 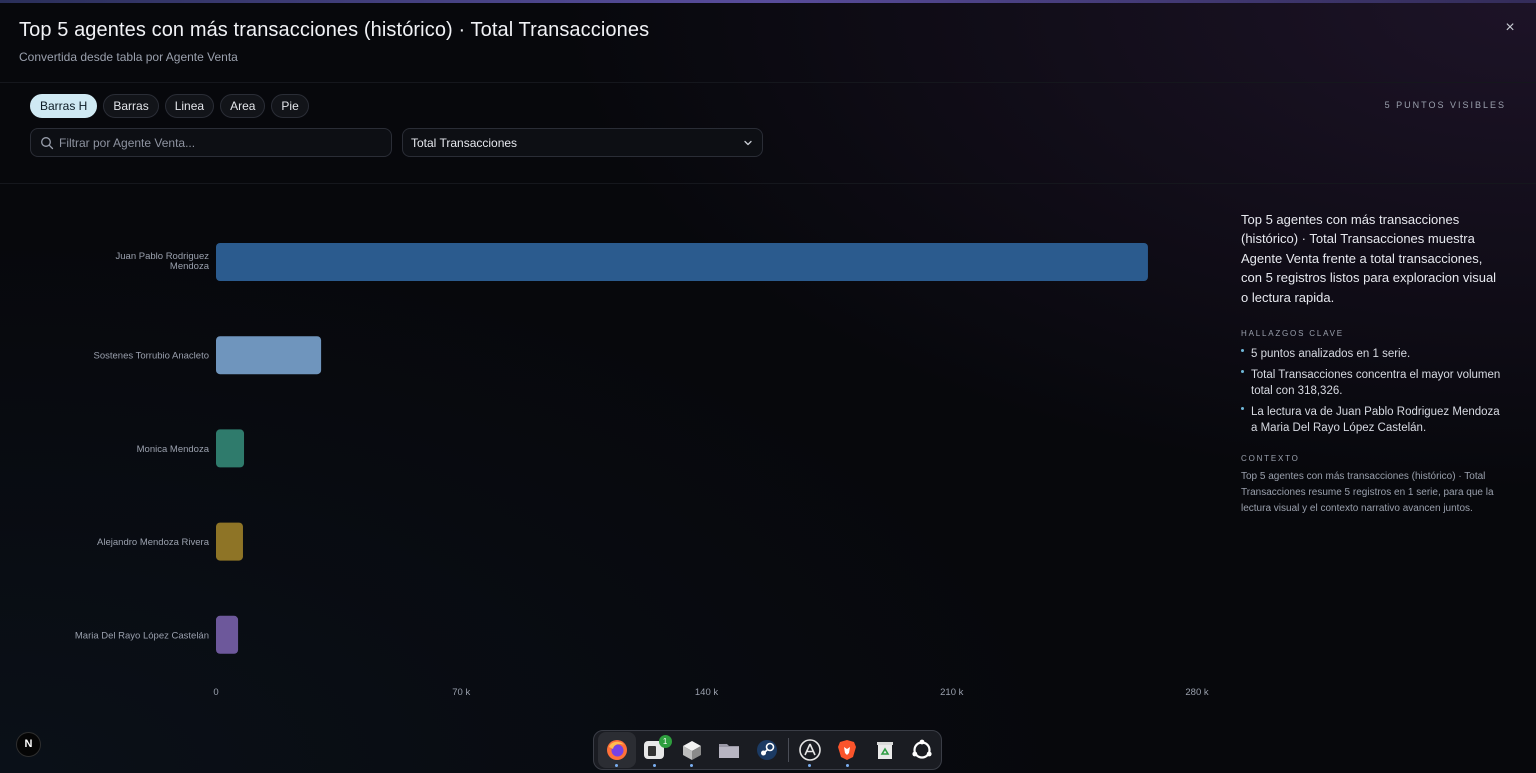 I want to click on trash-recycle-icon, so click(x=884, y=750).